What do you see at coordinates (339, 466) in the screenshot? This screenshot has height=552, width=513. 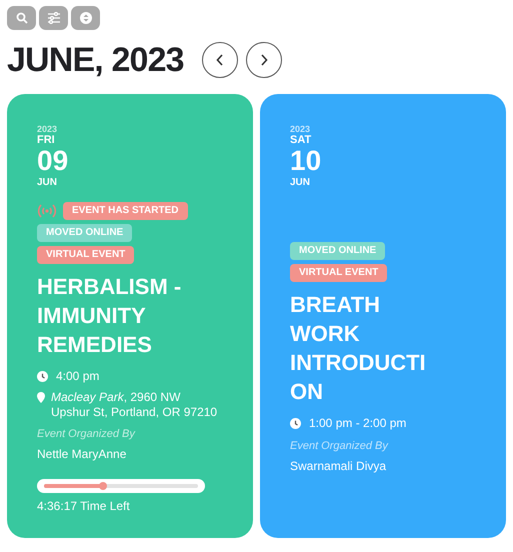 I see `organizer-name: Swarnamali Divya` at bounding box center [339, 466].